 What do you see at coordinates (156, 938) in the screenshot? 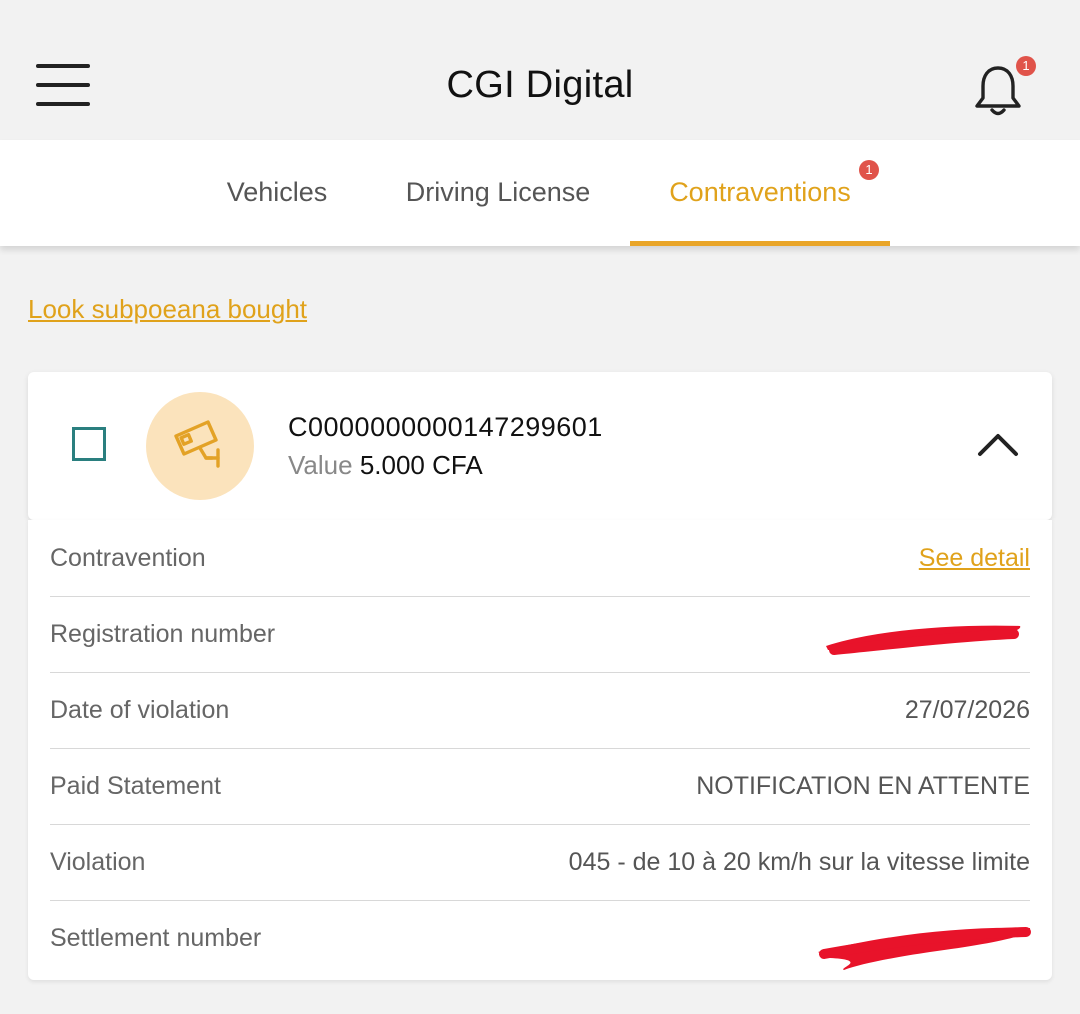
I see `detail-key: Settlement number` at bounding box center [156, 938].